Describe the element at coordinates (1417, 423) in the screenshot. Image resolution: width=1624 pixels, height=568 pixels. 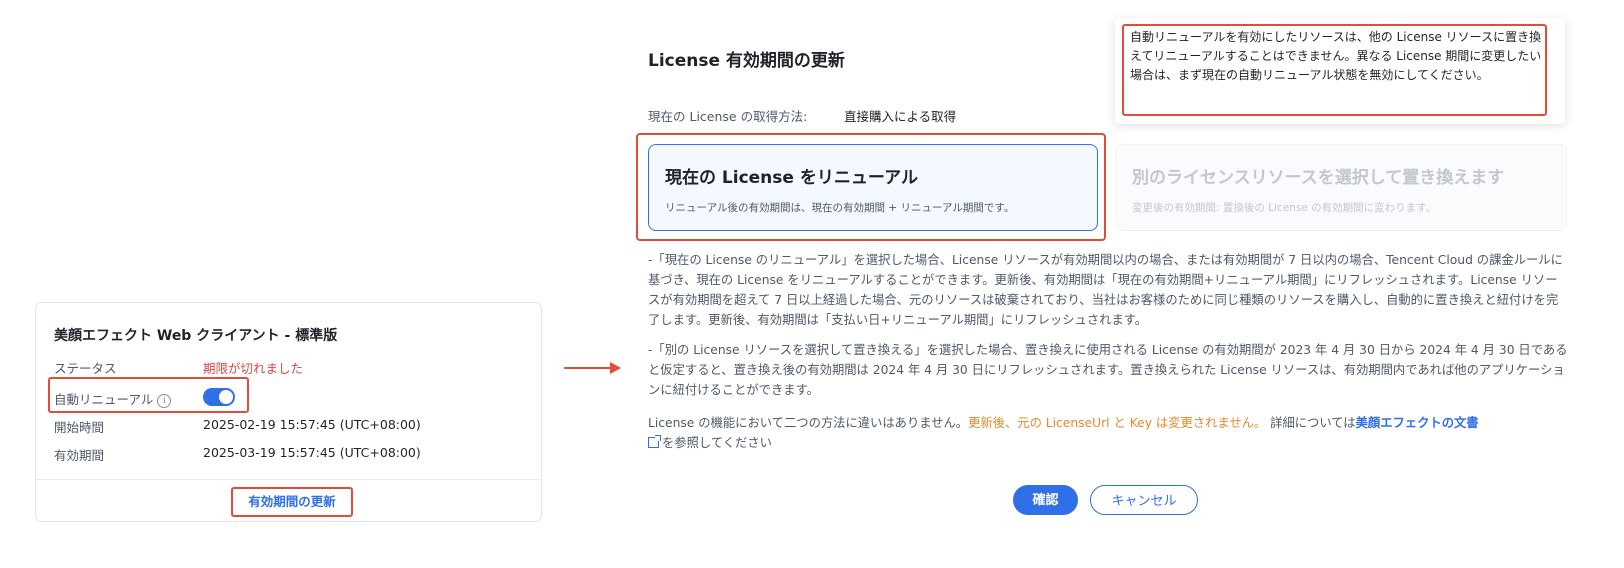
I see `docs-link: 美顔エフェクトの文書` at that location.